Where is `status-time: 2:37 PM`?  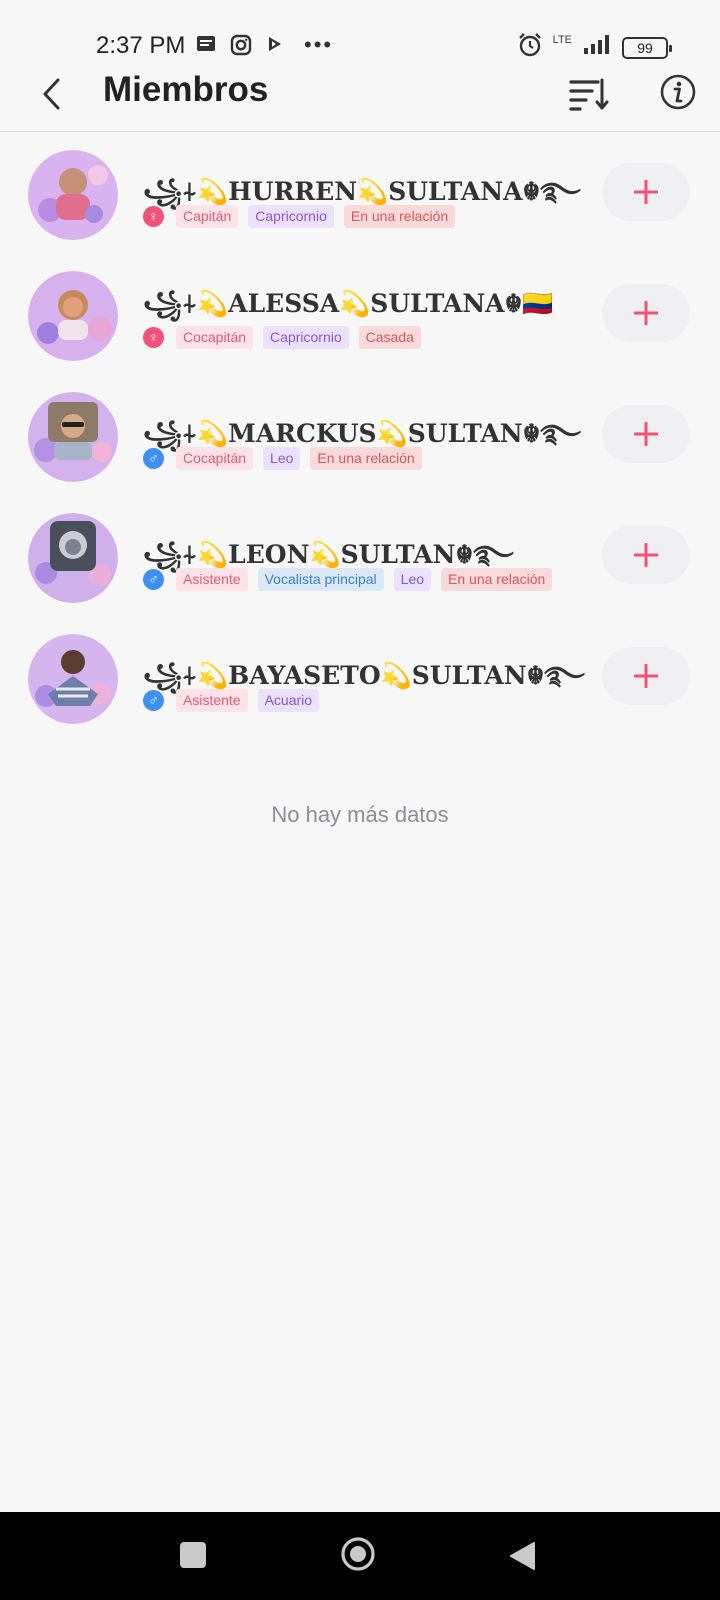 status-time: 2:37 PM is located at coordinates (141, 45).